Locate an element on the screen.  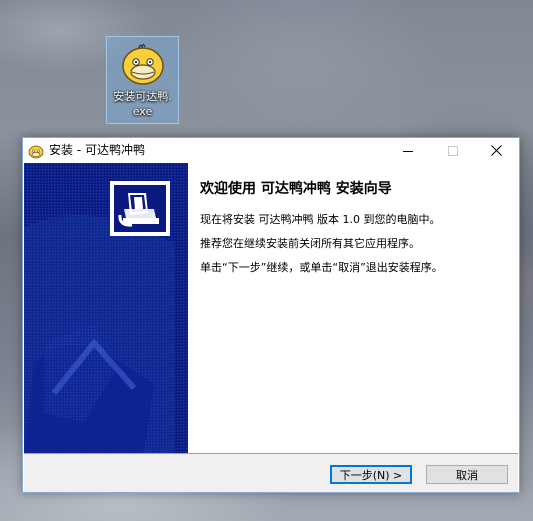
maximize-button is located at coordinates (452, 150).